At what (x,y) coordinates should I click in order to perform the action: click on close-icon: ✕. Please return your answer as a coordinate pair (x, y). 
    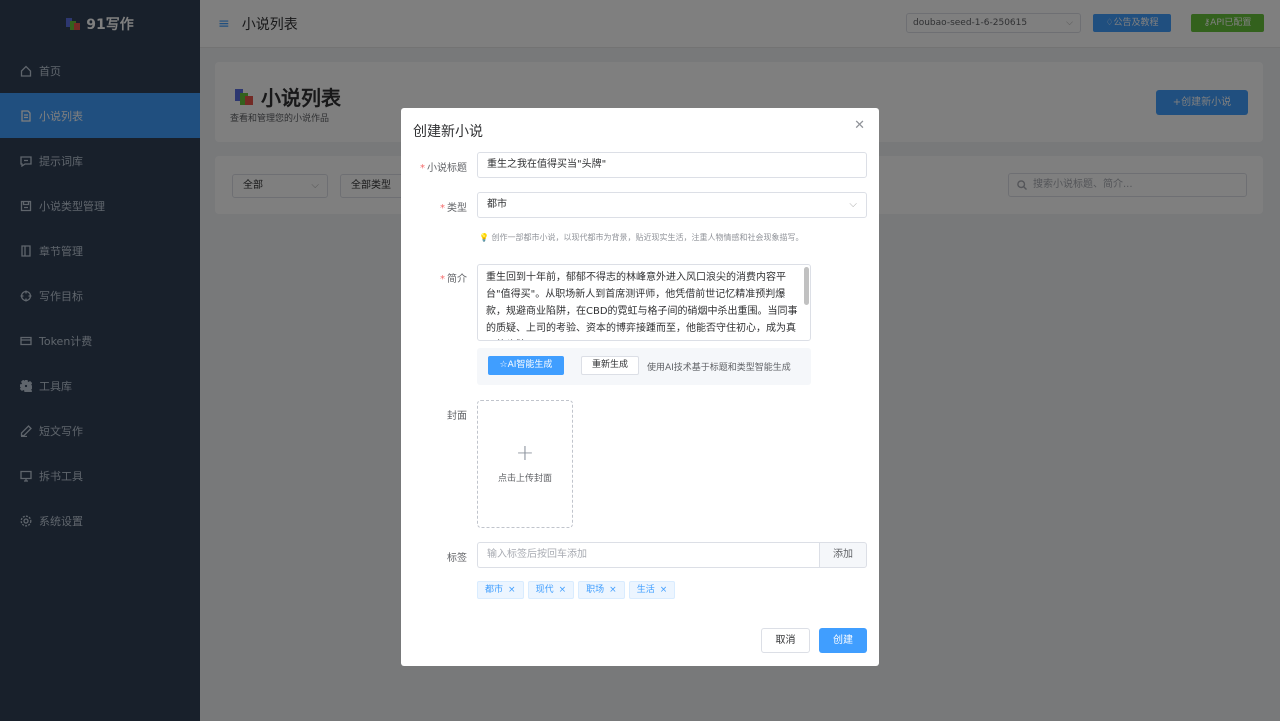
    Looking at the image, I should click on (859, 125).